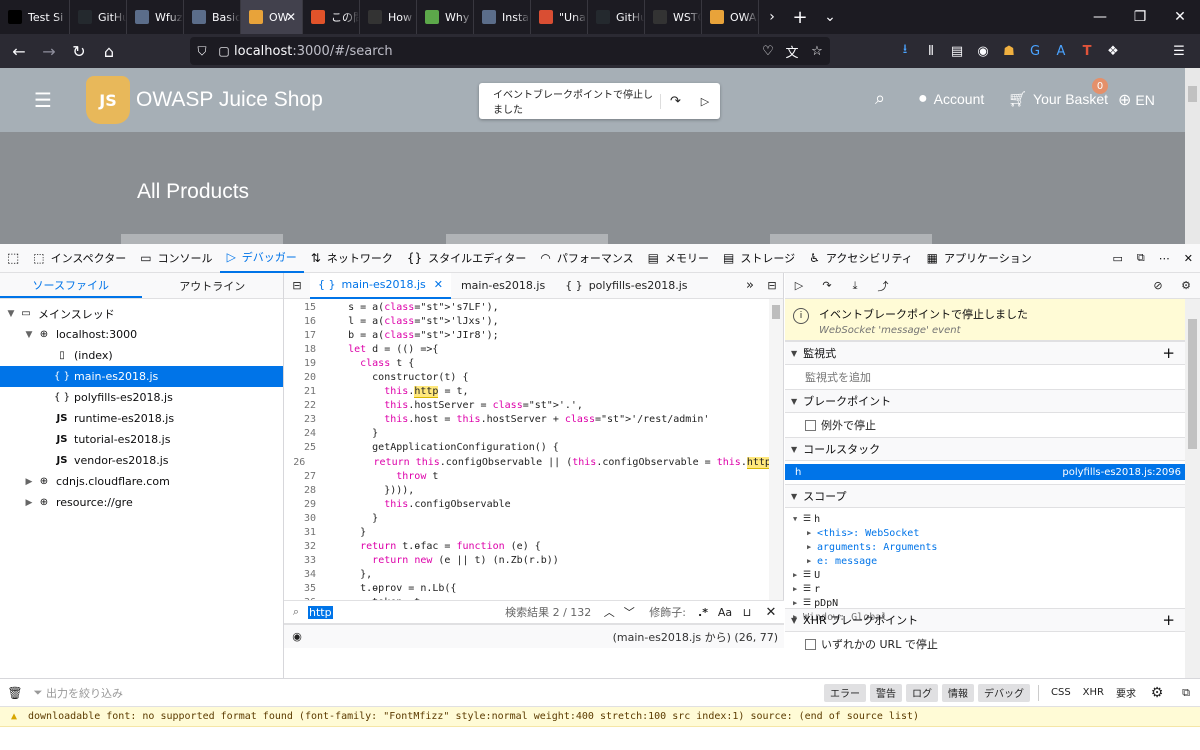  What do you see at coordinates (141, 439) in the screenshot?
I see `source-tree-item: JS tutorial-es2018.js` at bounding box center [141, 439].